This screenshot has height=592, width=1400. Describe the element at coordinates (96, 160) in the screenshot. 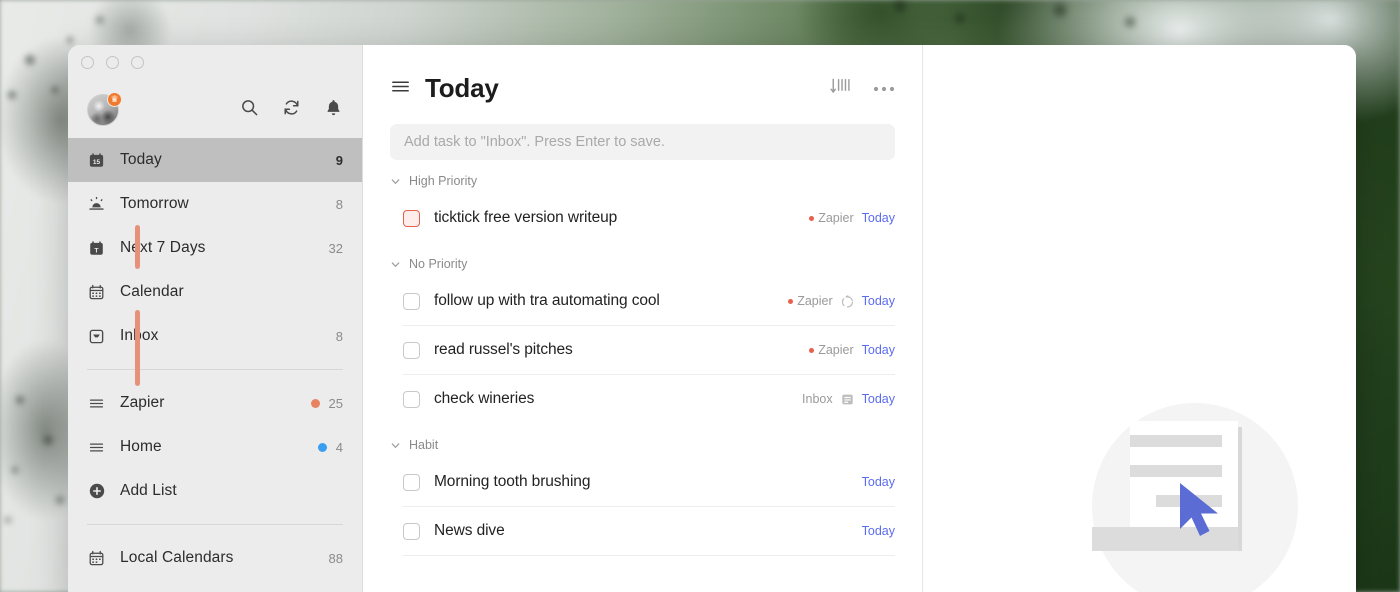

I see `calendar-15-icon: 15` at that location.